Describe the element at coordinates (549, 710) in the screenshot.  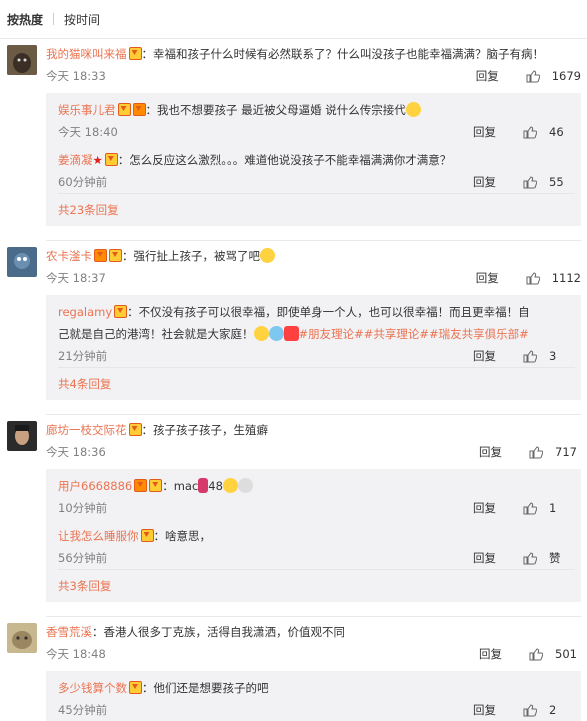
I see `like-button: 2` at that location.